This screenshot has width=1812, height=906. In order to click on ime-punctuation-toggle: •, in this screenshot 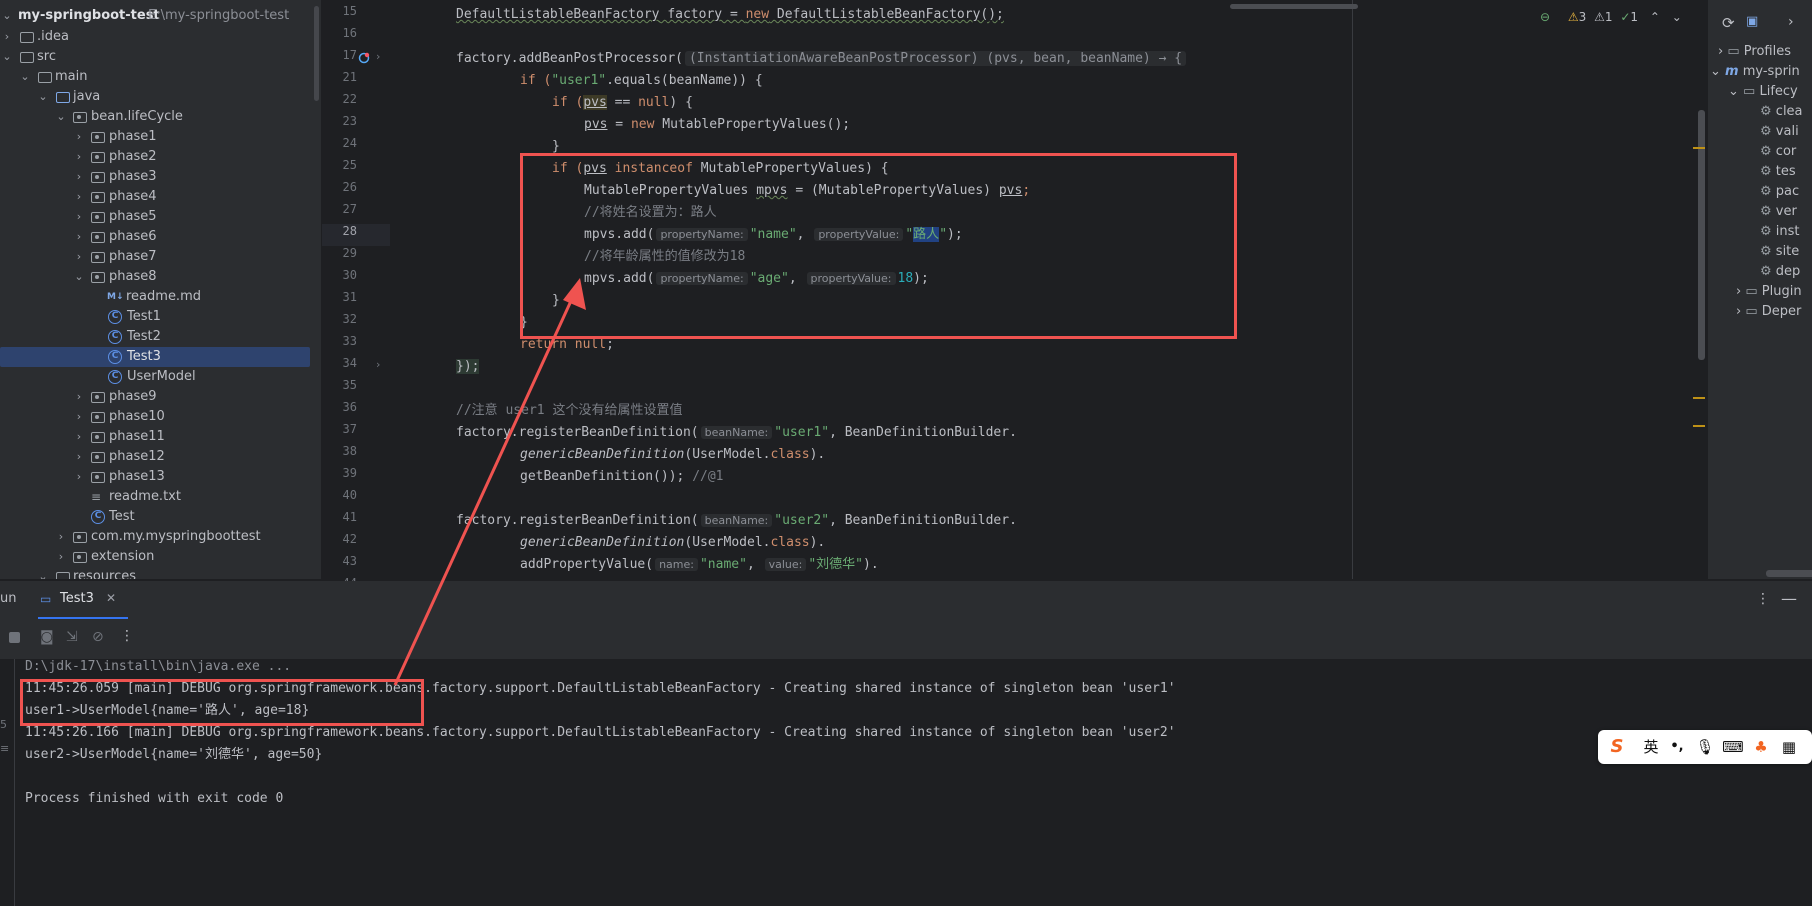, I will do `click(1677, 747)`.